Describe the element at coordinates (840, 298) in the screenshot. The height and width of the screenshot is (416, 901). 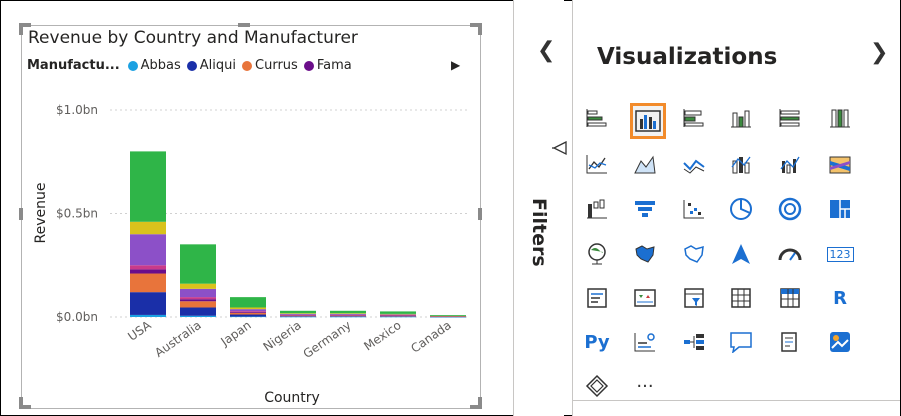
I see `r-visual-icon: R` at that location.